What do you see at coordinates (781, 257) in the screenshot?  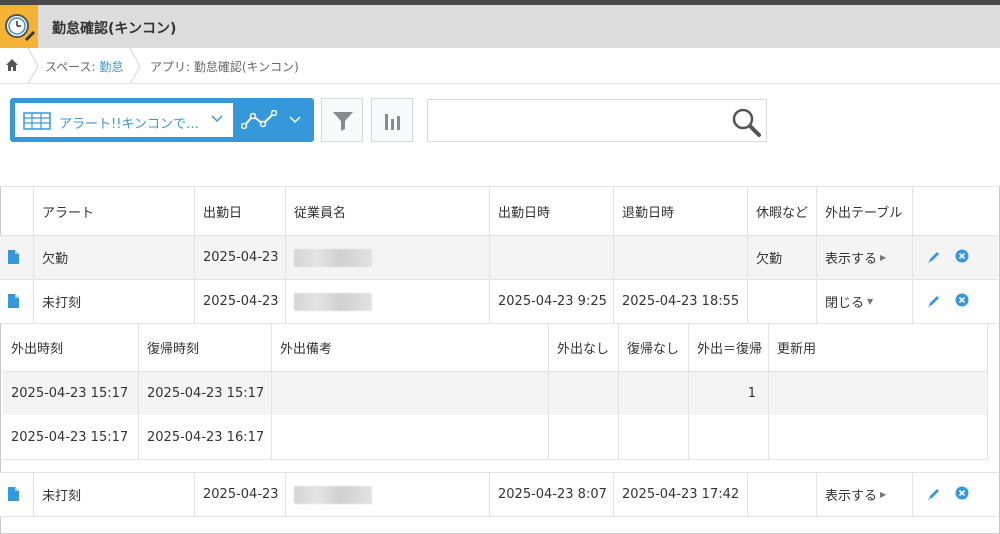 I see `cell-leave: 欠勤` at bounding box center [781, 257].